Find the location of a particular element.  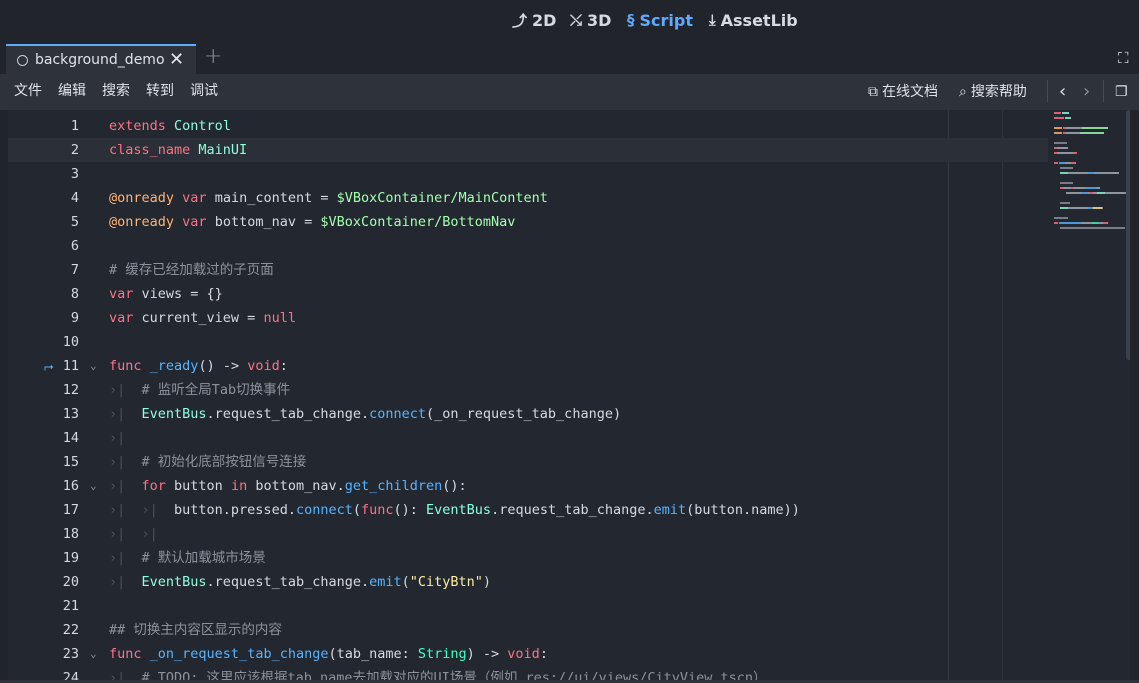

search-help-button: ⌕ 搜索帮助 is located at coordinates (993, 92).